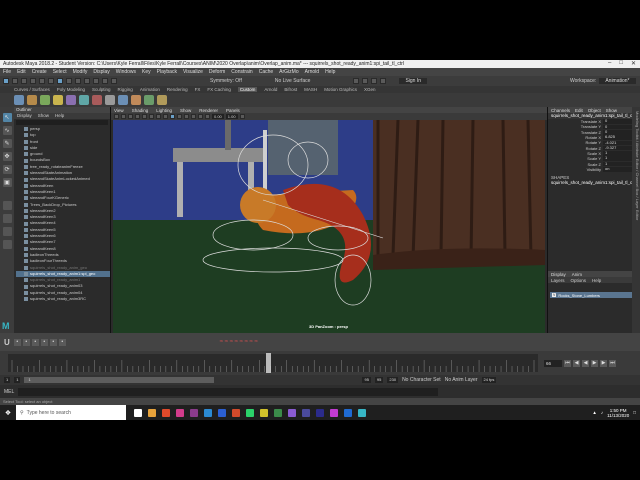 Image resolution: width=640 pixels, height=480 pixels. What do you see at coordinates (78, 81) in the screenshot?
I see `select-component-icon` at bounding box center [78, 81].